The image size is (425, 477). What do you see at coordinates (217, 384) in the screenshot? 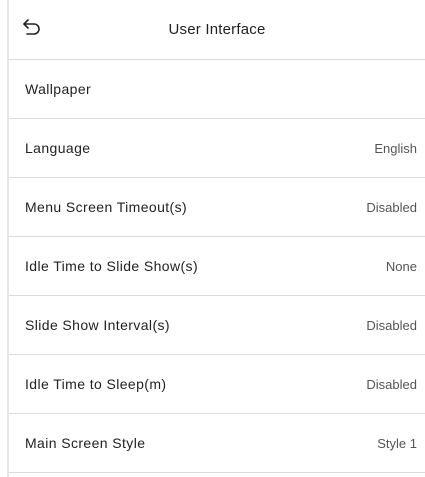
I see `setting-idle-time-to-sleep: Idle Time to Sleep(m) Disabled` at bounding box center [217, 384].